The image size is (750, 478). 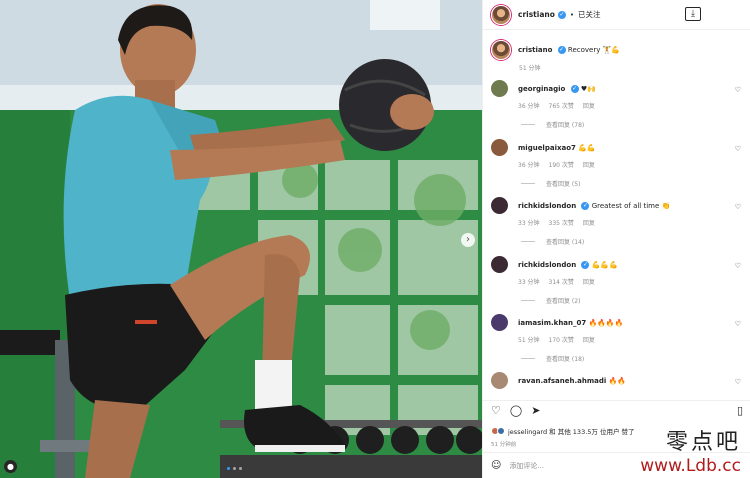 I want to click on caption-text: Recovery 🏋💪, so click(x=594, y=50).